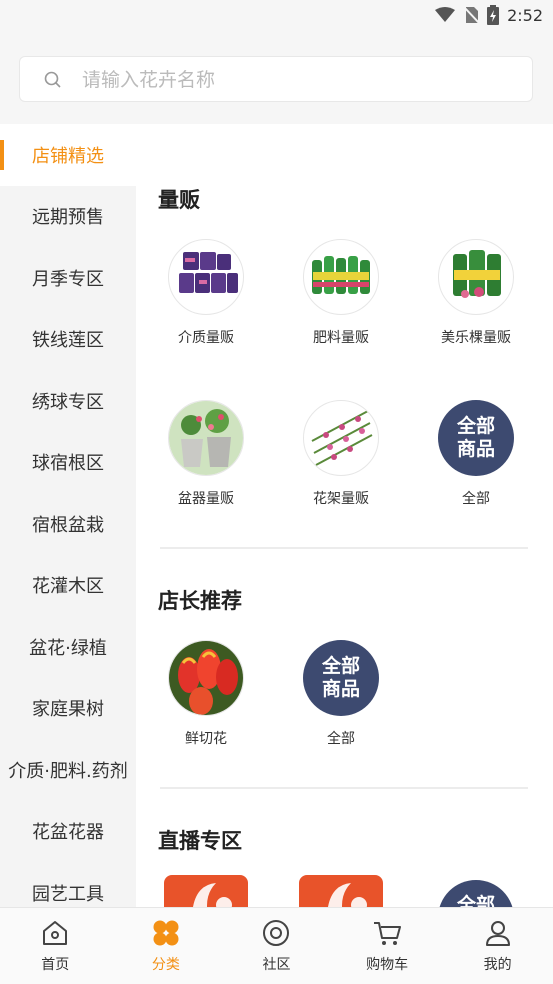 Image resolution: width=553 pixels, height=984 pixels. I want to click on sidebar-item-fruit-trees: 家庭果树, so click(68, 709).